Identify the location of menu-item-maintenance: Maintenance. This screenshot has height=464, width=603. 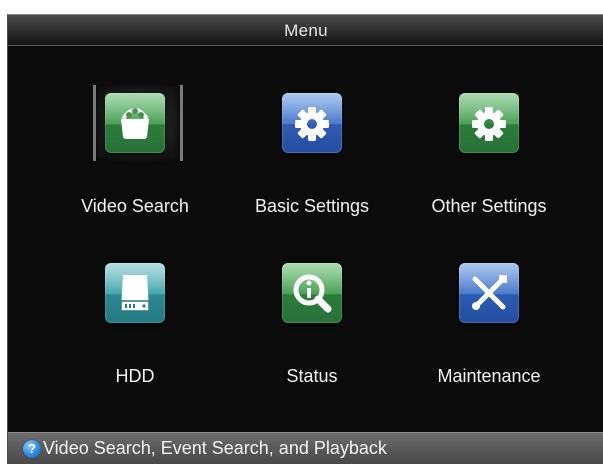
(489, 338).